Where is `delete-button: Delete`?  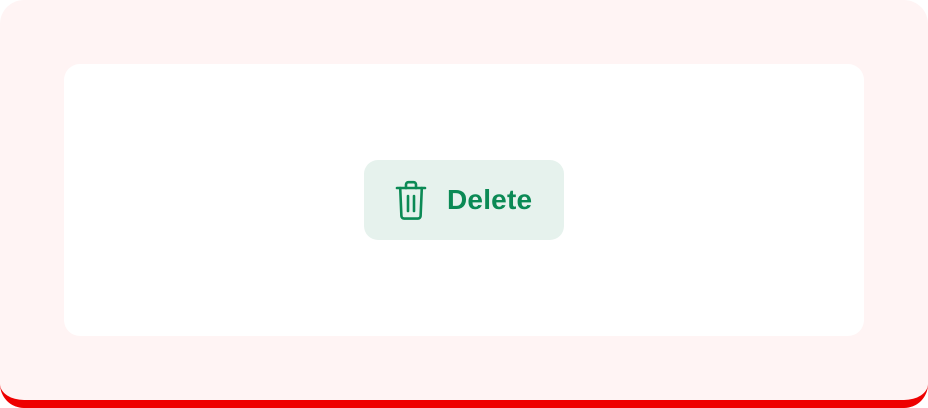 delete-button: Delete is located at coordinates (464, 200).